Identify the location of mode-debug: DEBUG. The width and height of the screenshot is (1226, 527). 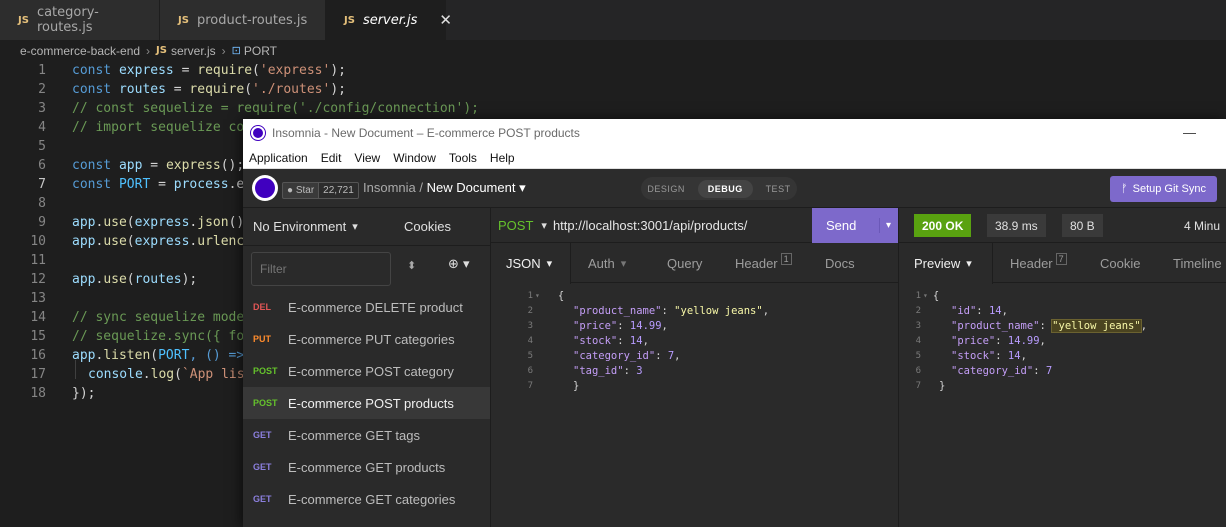
(725, 188).